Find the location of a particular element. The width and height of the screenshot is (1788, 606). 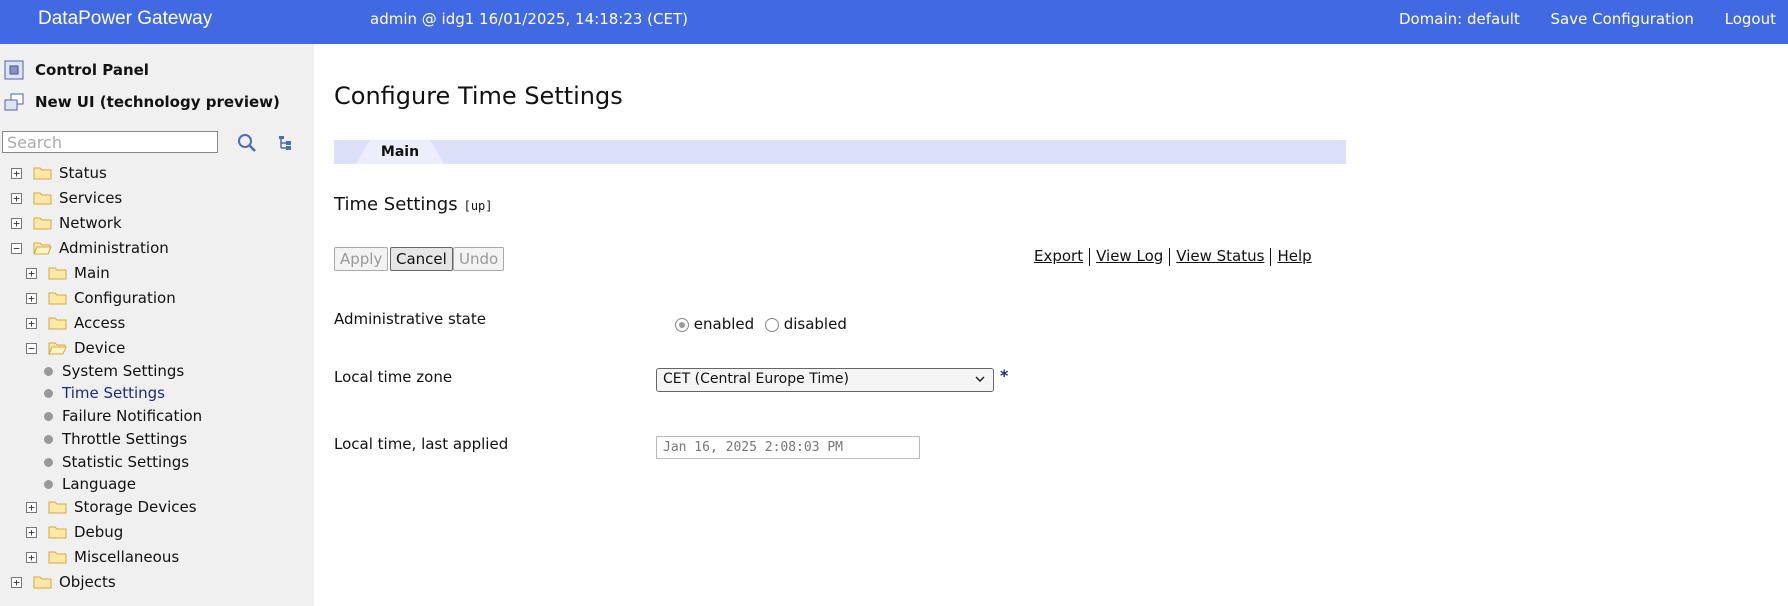

last-applied-label: Local time, last applied is located at coordinates (421, 444).